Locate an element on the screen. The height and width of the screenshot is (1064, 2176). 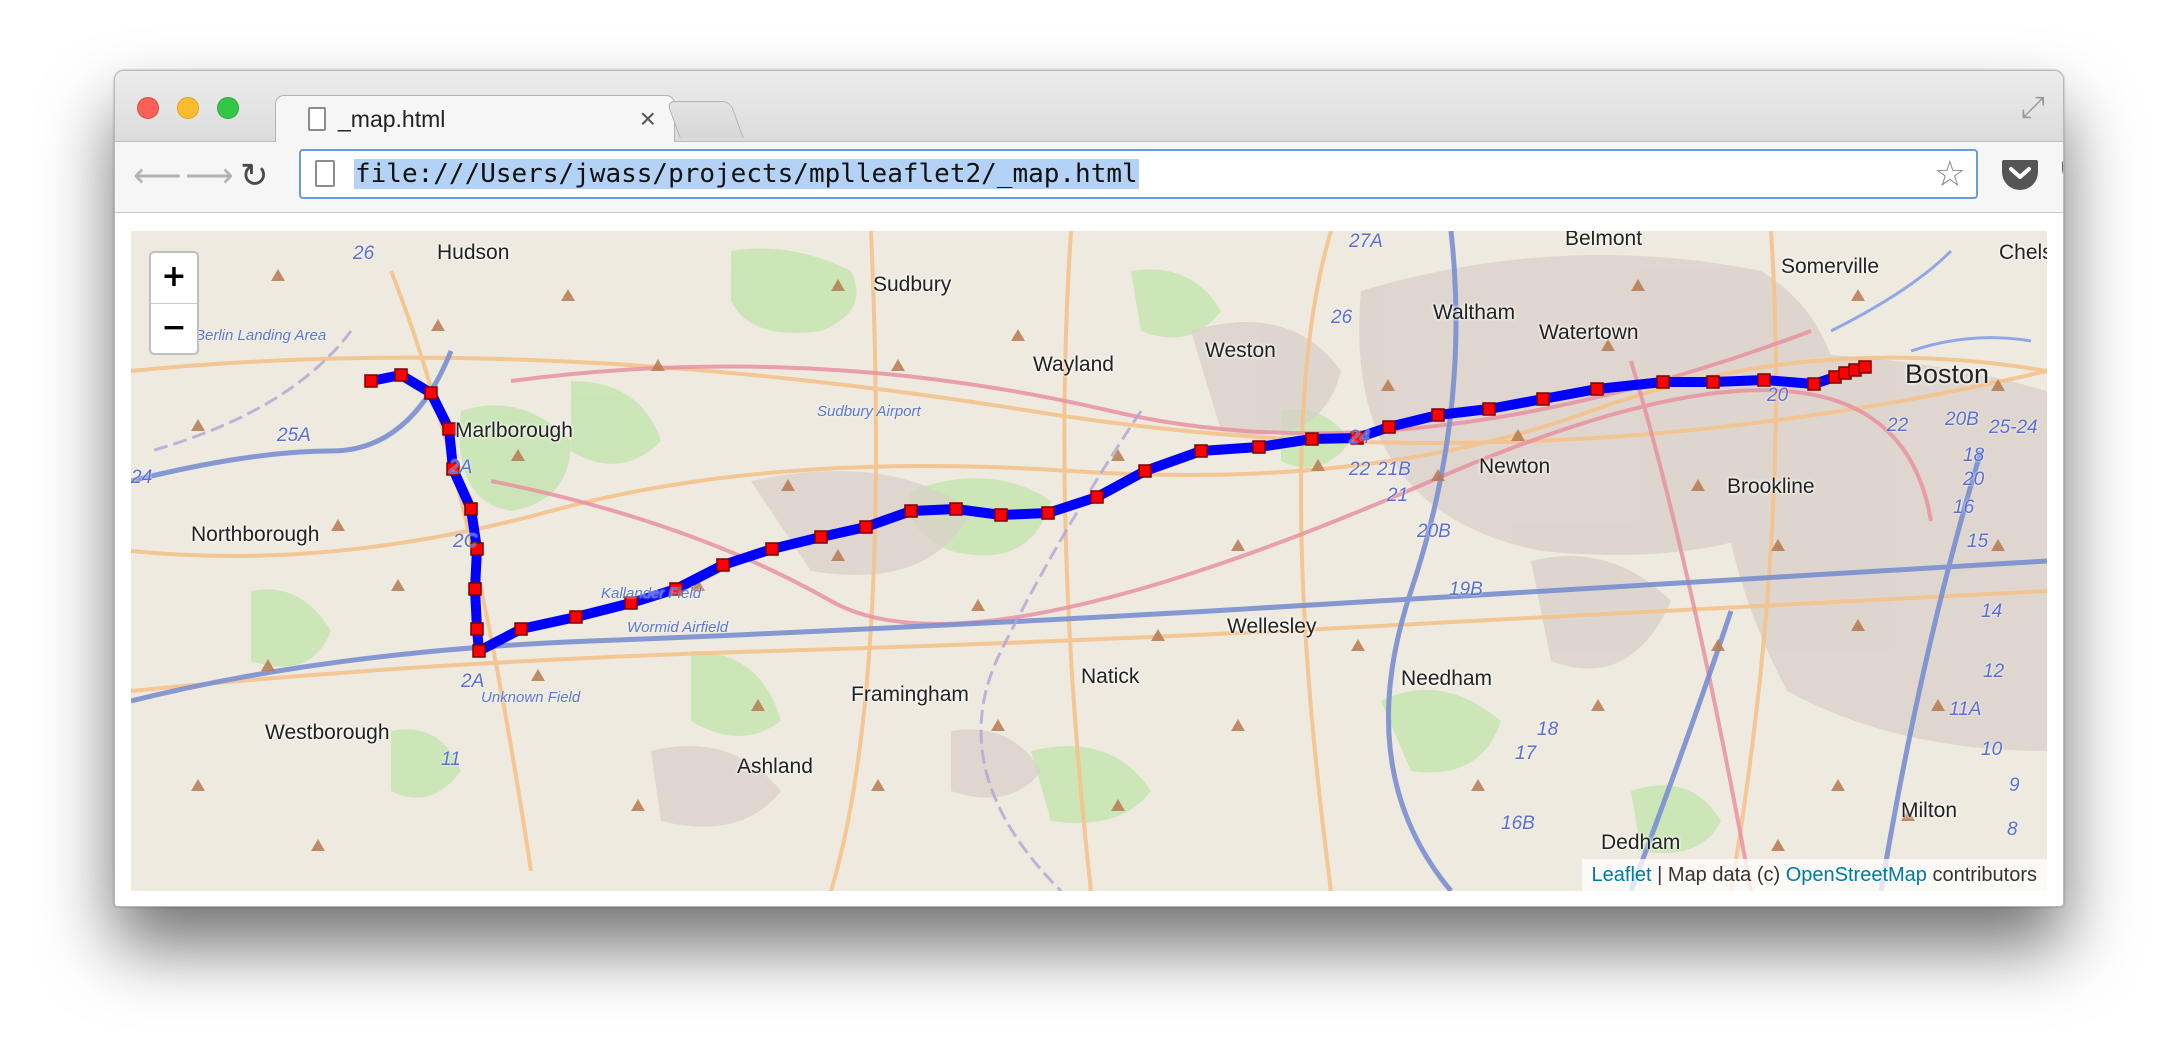
zoom-window-button is located at coordinates (228, 108).